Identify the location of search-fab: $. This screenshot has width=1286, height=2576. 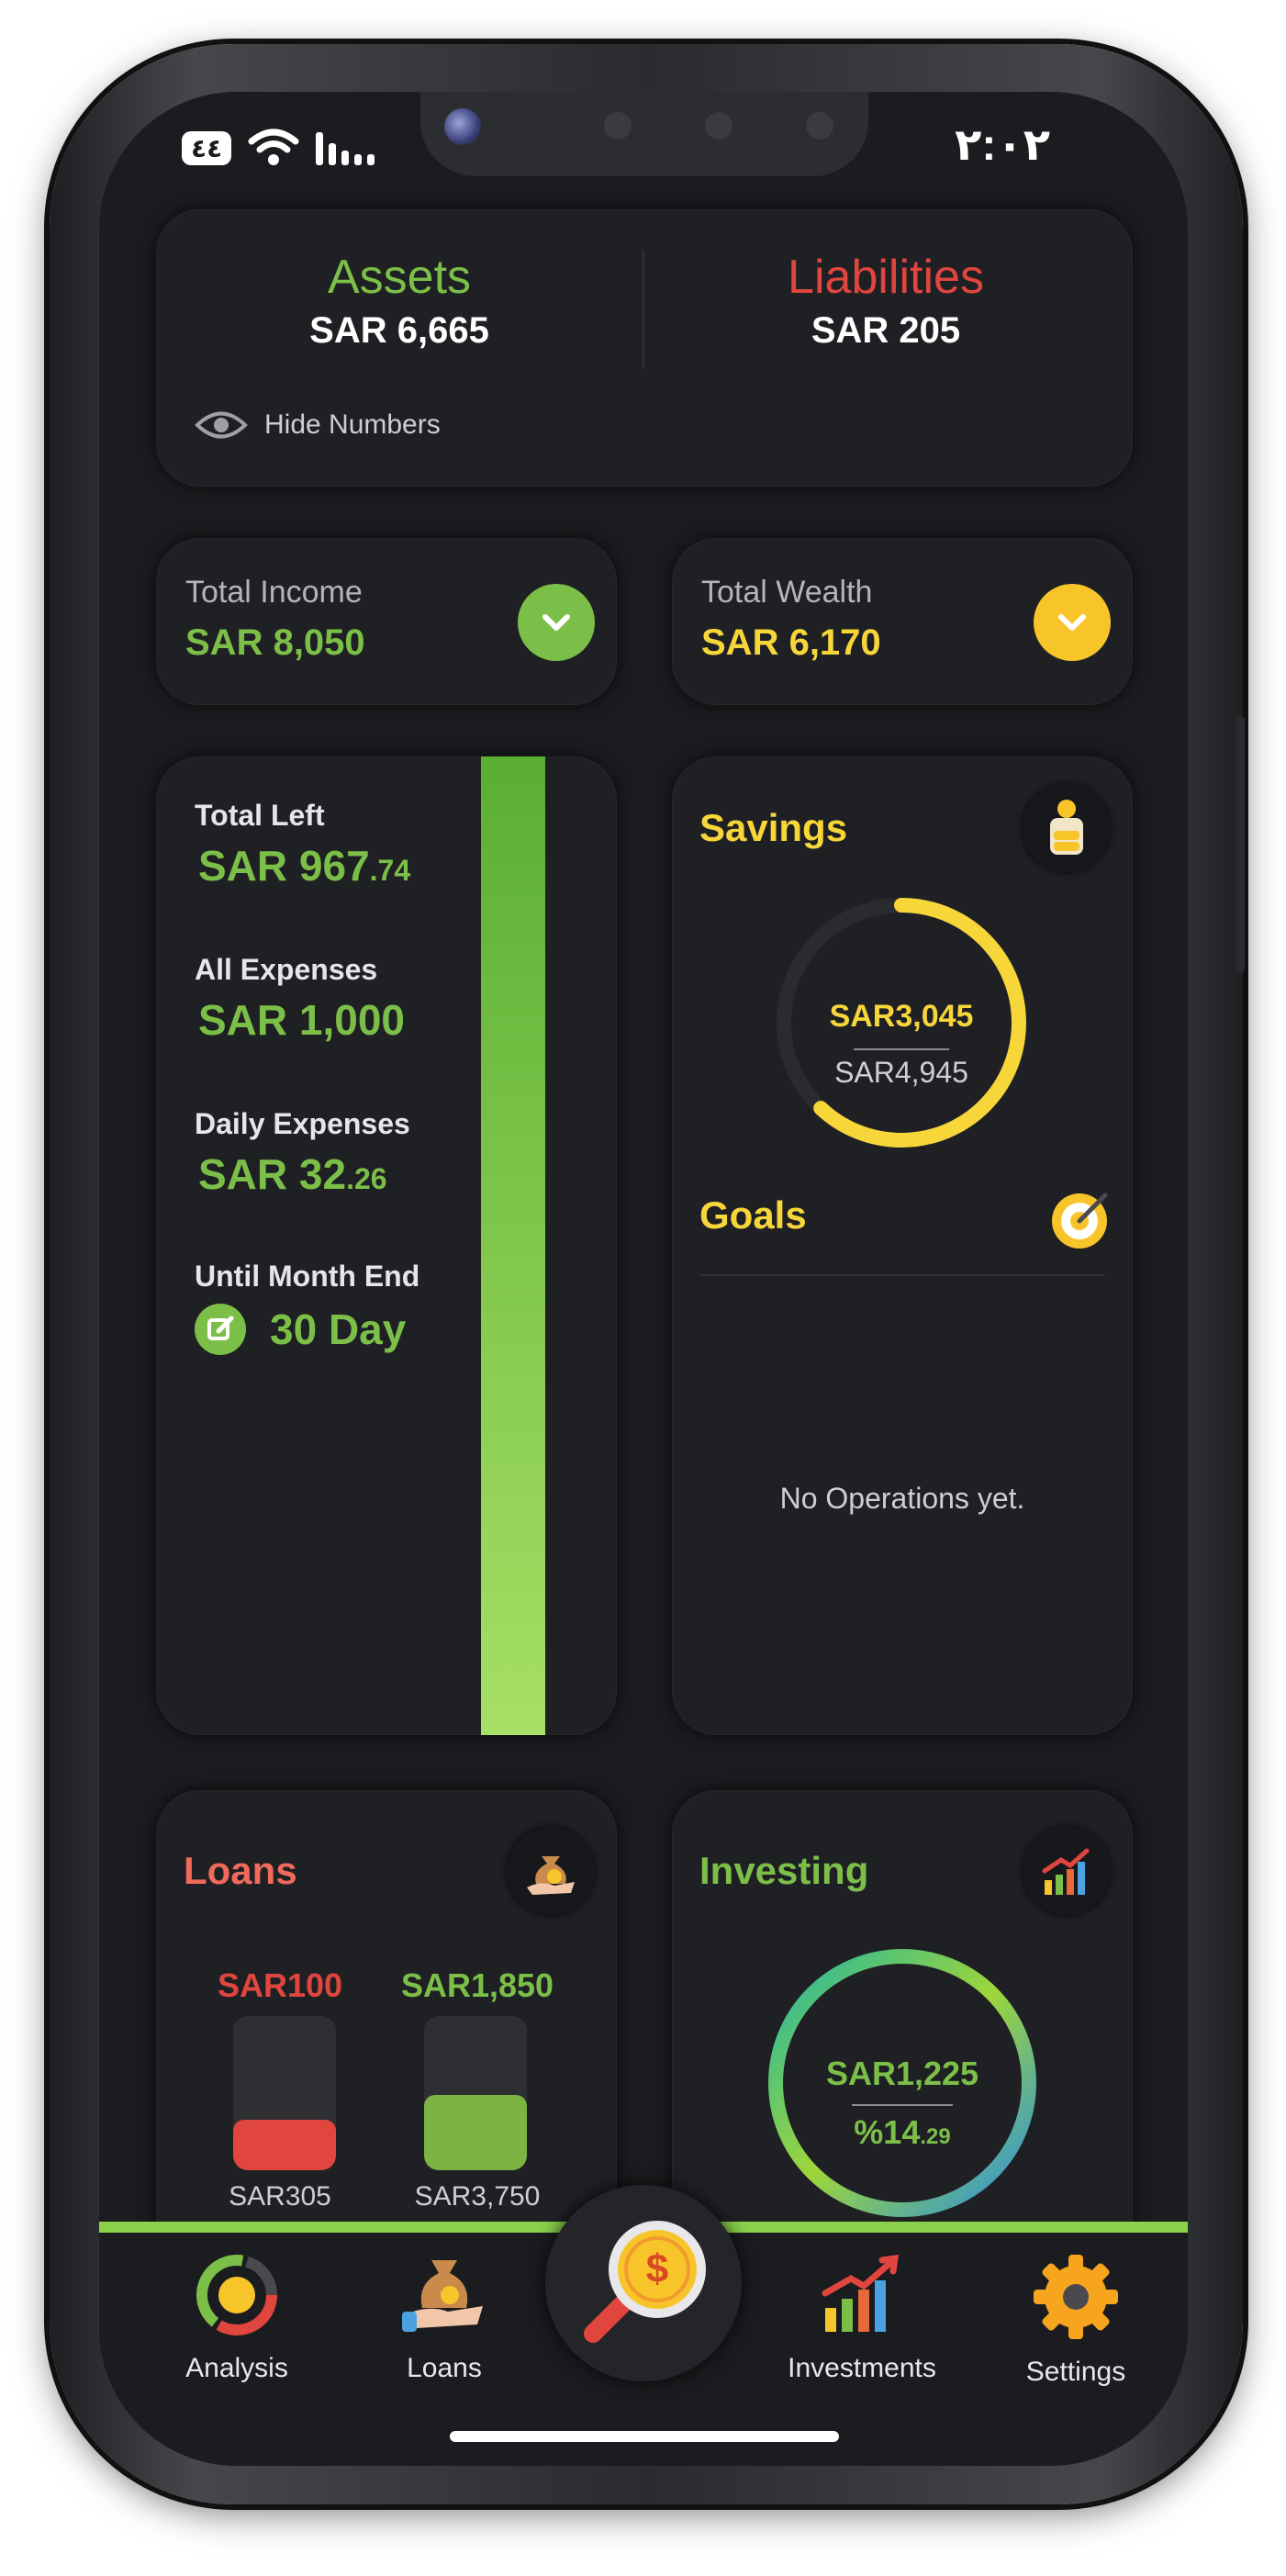
(643, 2283).